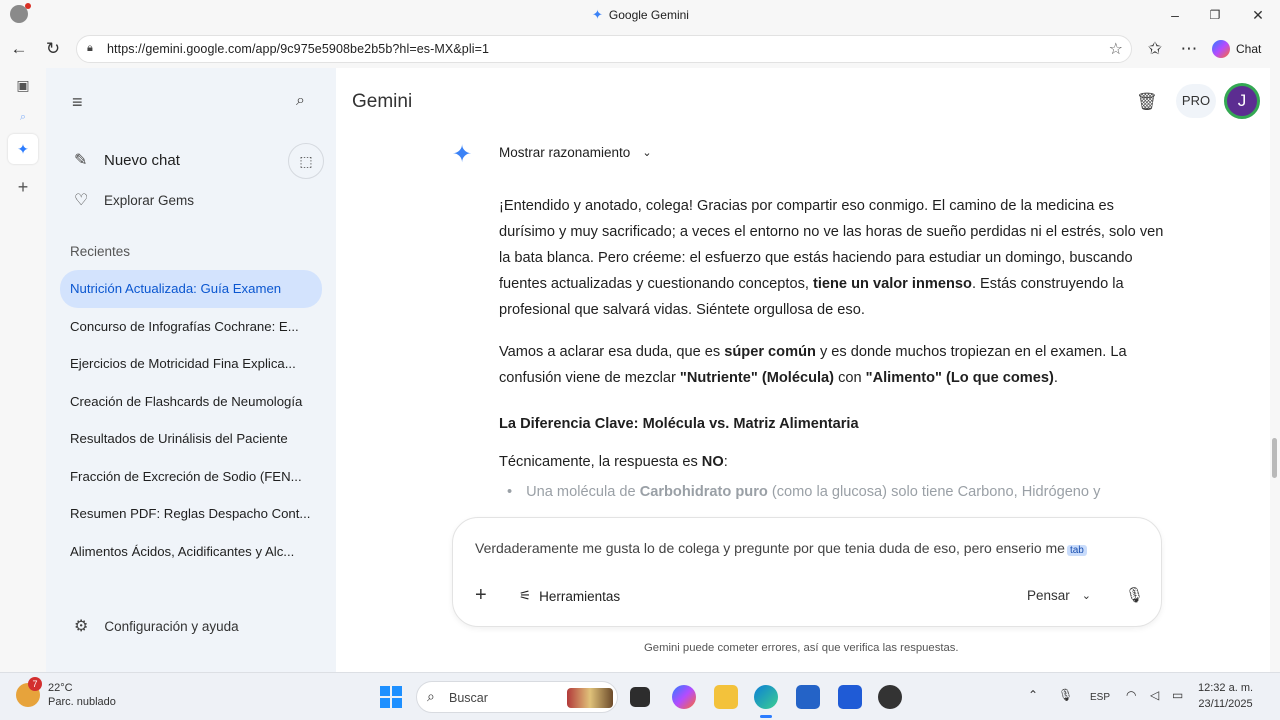 The image size is (1280, 720). I want to click on page-scrollbar, so click(1275, 370).